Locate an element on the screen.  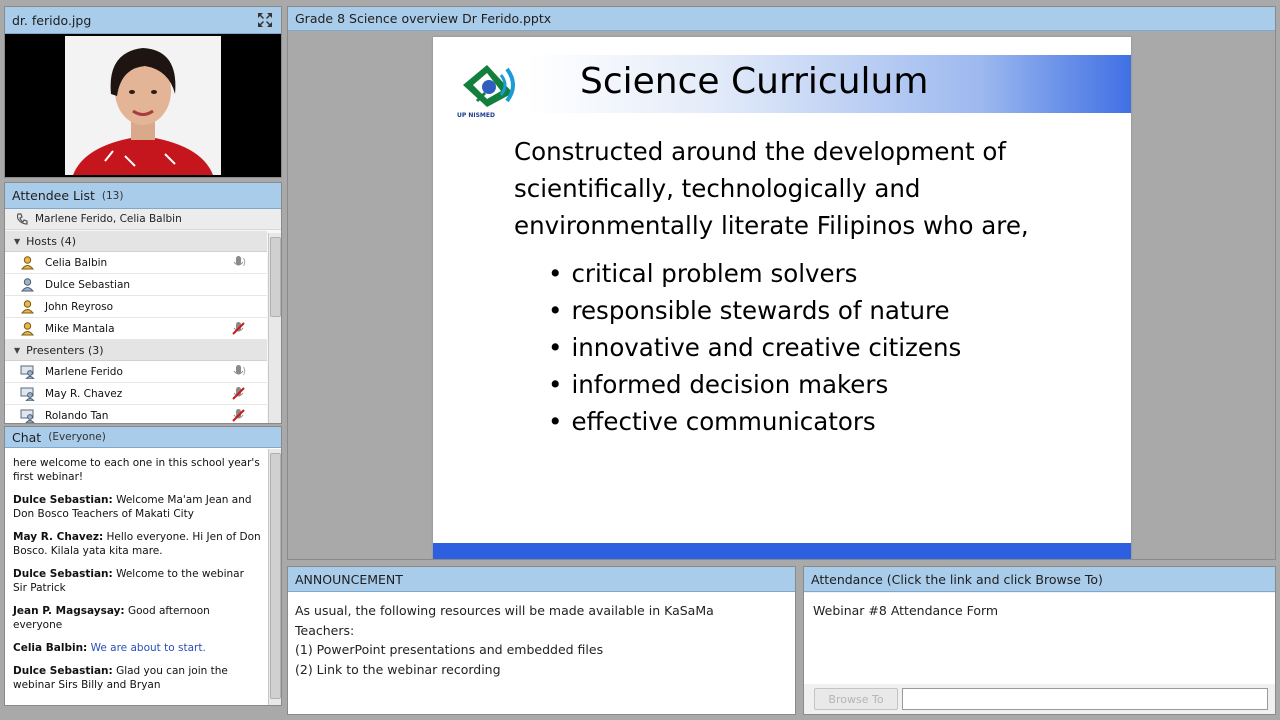
slide-intro-line: Constructed around the development of is located at coordinates (760, 151).